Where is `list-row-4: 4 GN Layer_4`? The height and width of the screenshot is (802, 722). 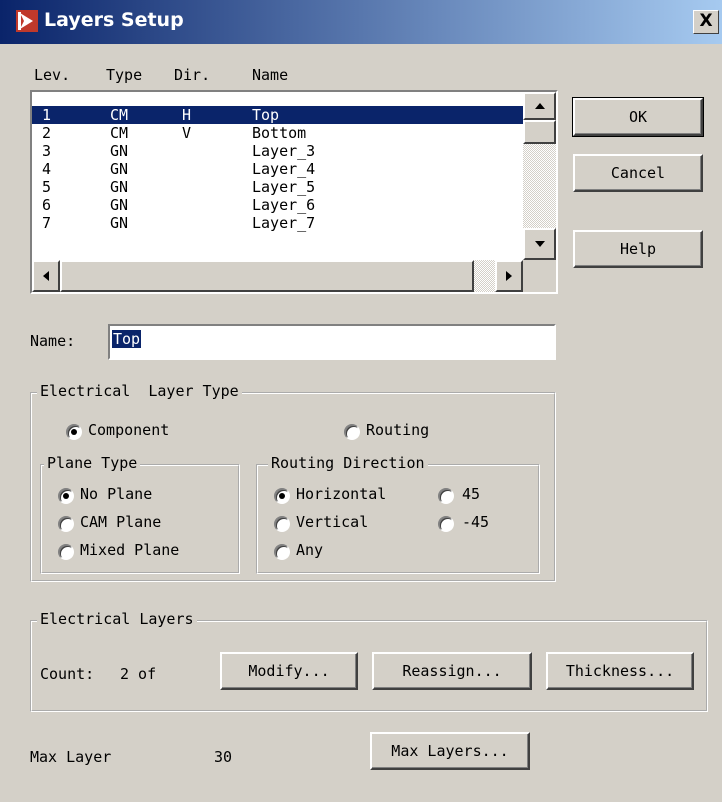 list-row-4: 4 GN Layer_4 is located at coordinates (277, 169).